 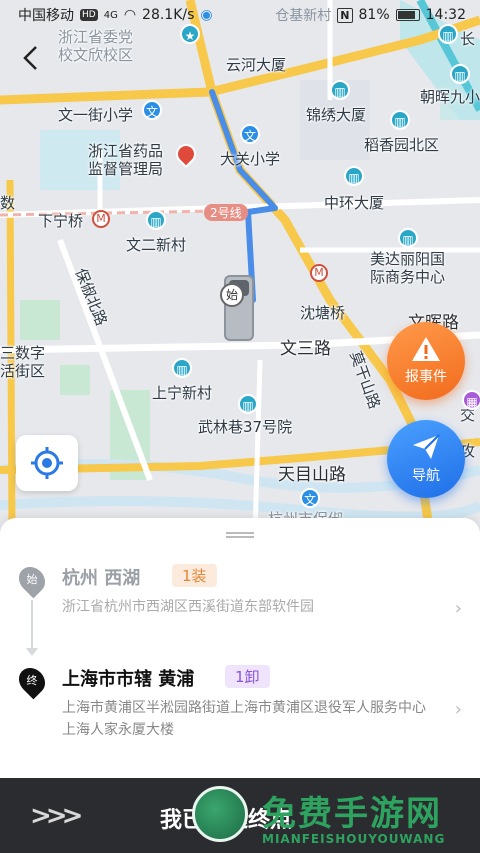 I want to click on map-label: 武林巷37号院, so click(x=245, y=427).